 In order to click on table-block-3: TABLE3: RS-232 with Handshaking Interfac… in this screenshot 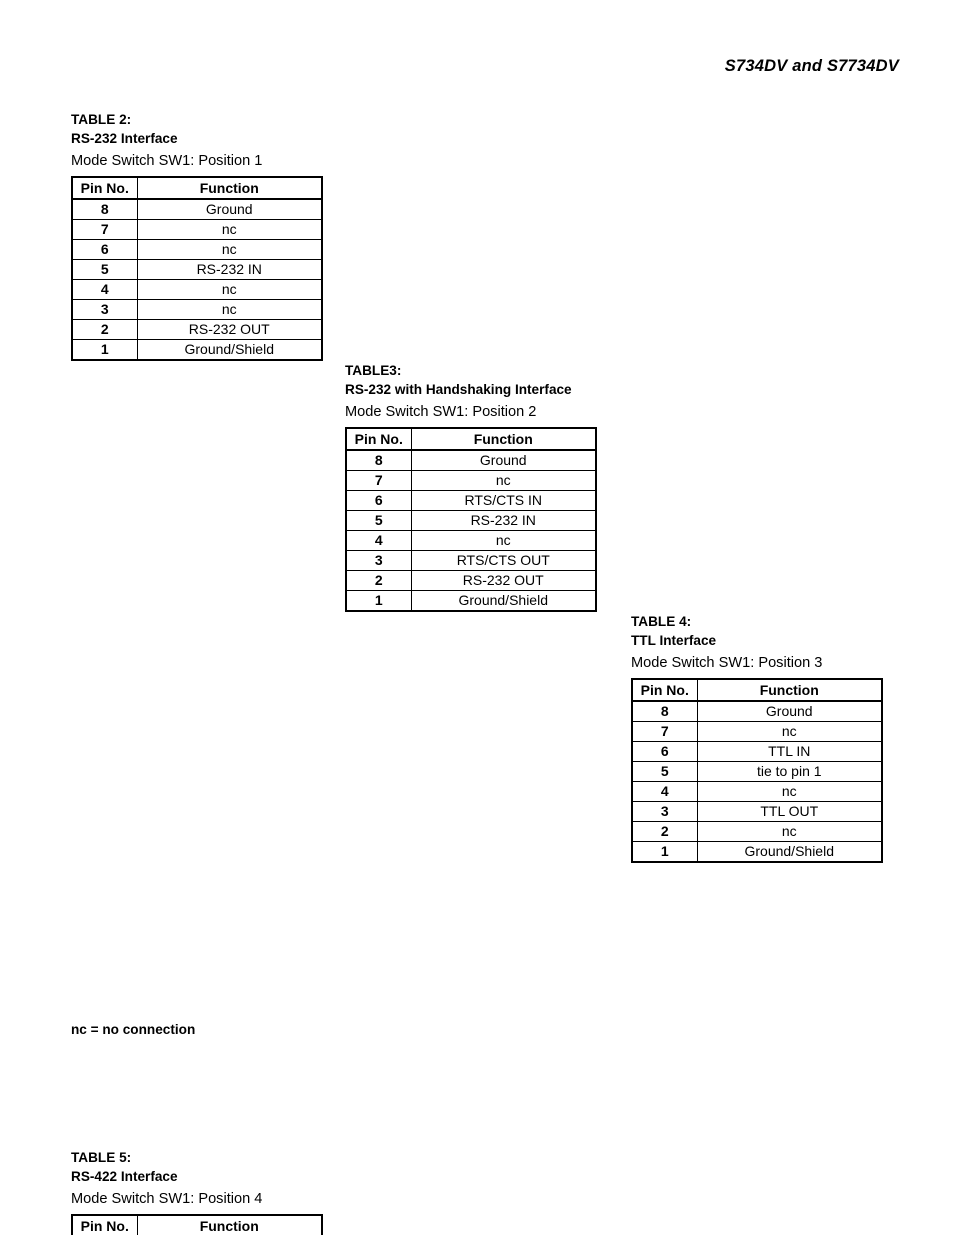, I will do `click(649, 486)`.